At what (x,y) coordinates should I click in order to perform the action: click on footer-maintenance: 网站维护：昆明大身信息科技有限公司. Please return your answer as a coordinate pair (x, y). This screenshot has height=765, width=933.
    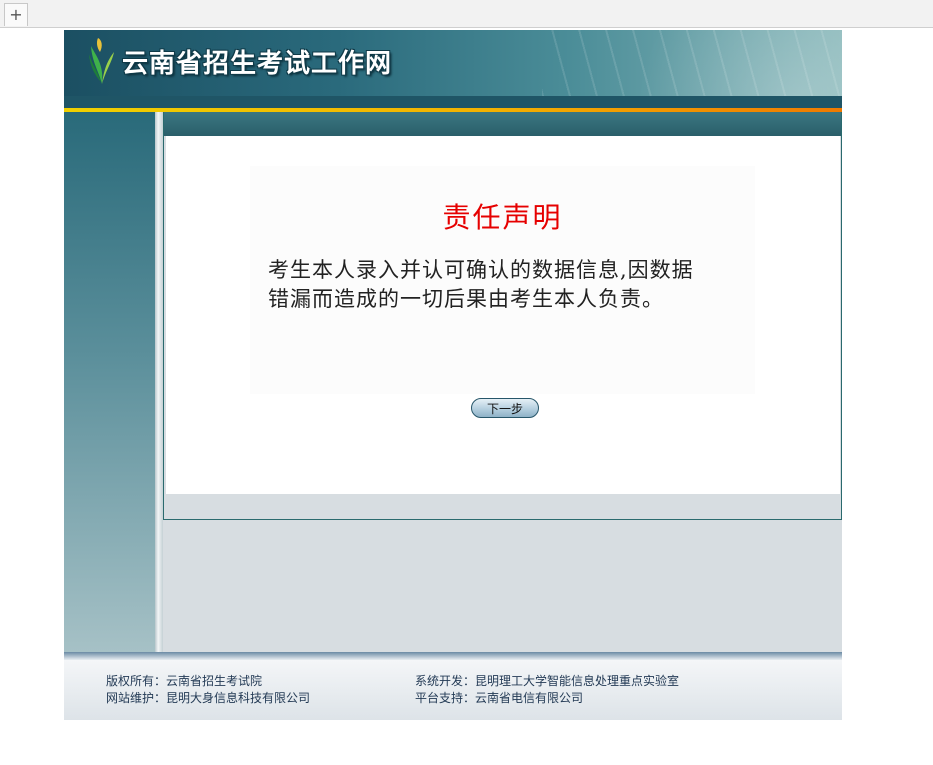
    Looking at the image, I should click on (208, 698).